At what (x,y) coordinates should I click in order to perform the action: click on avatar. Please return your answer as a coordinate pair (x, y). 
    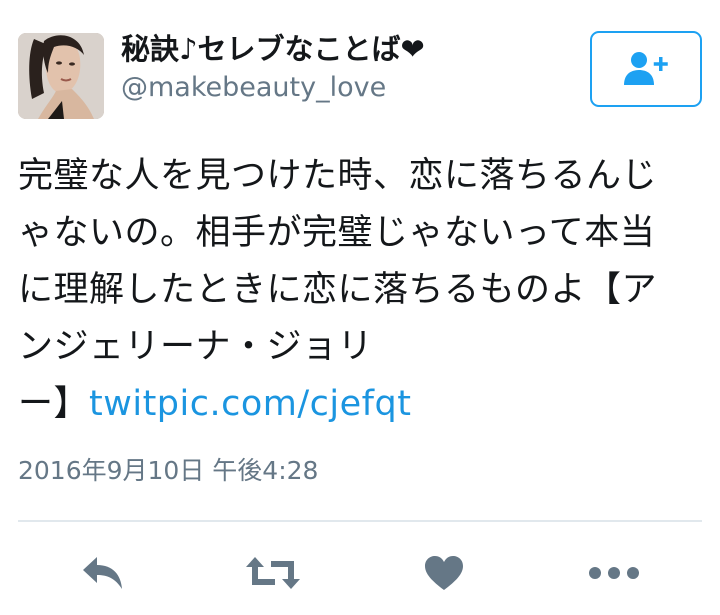
    Looking at the image, I should click on (61, 76).